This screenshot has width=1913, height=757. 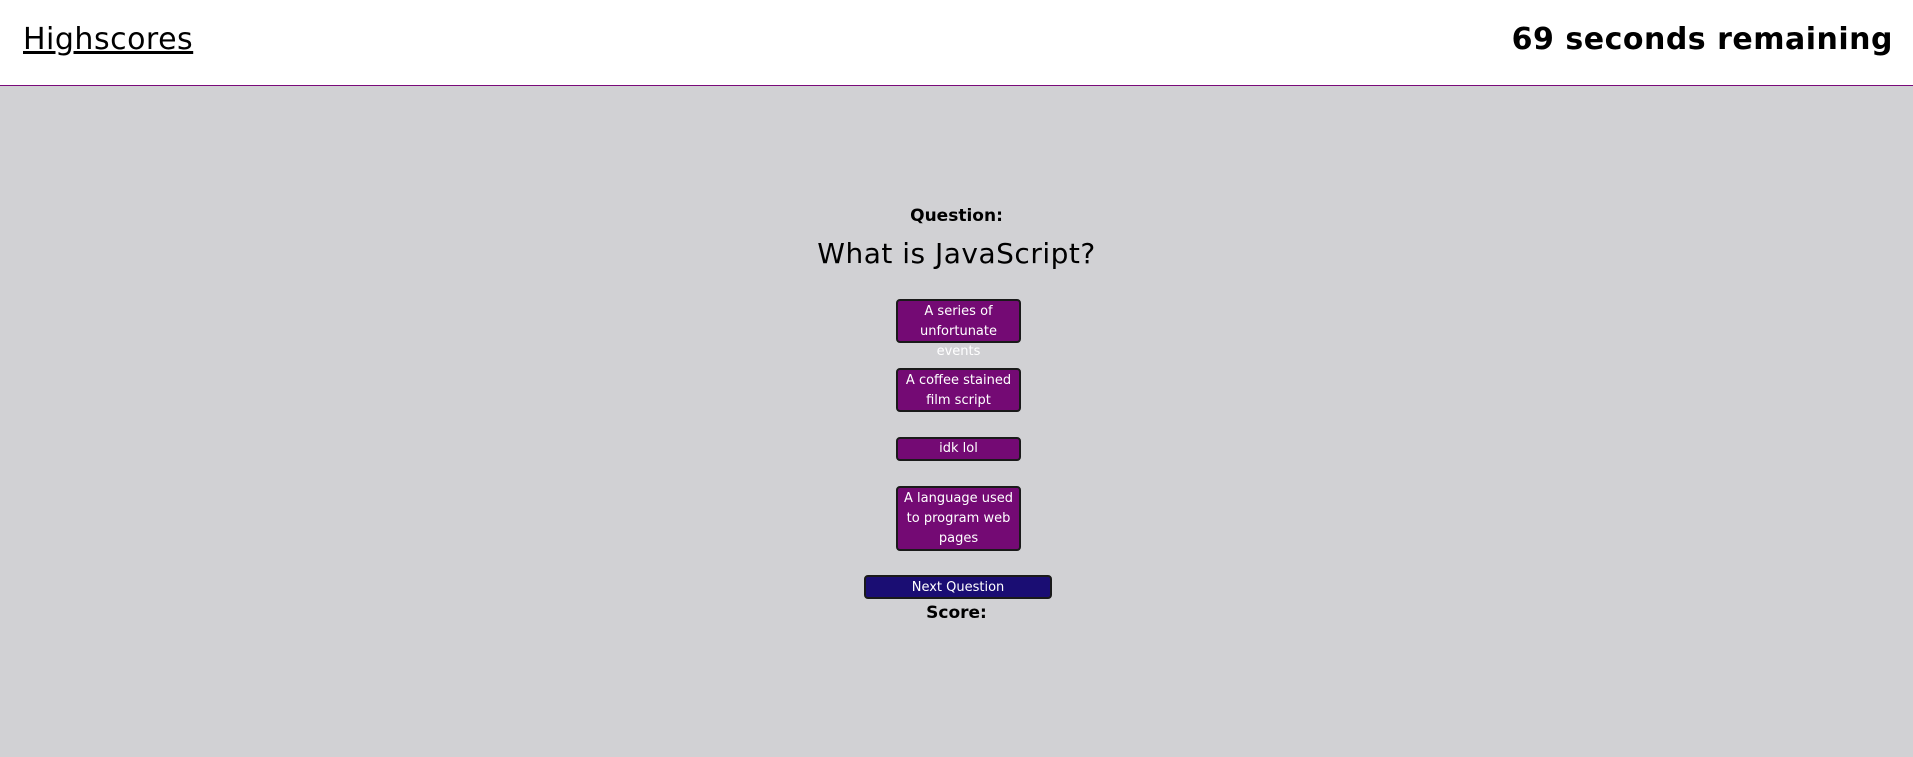 What do you see at coordinates (958, 390) in the screenshot?
I see `answer-button-2: A coffee stained film script` at bounding box center [958, 390].